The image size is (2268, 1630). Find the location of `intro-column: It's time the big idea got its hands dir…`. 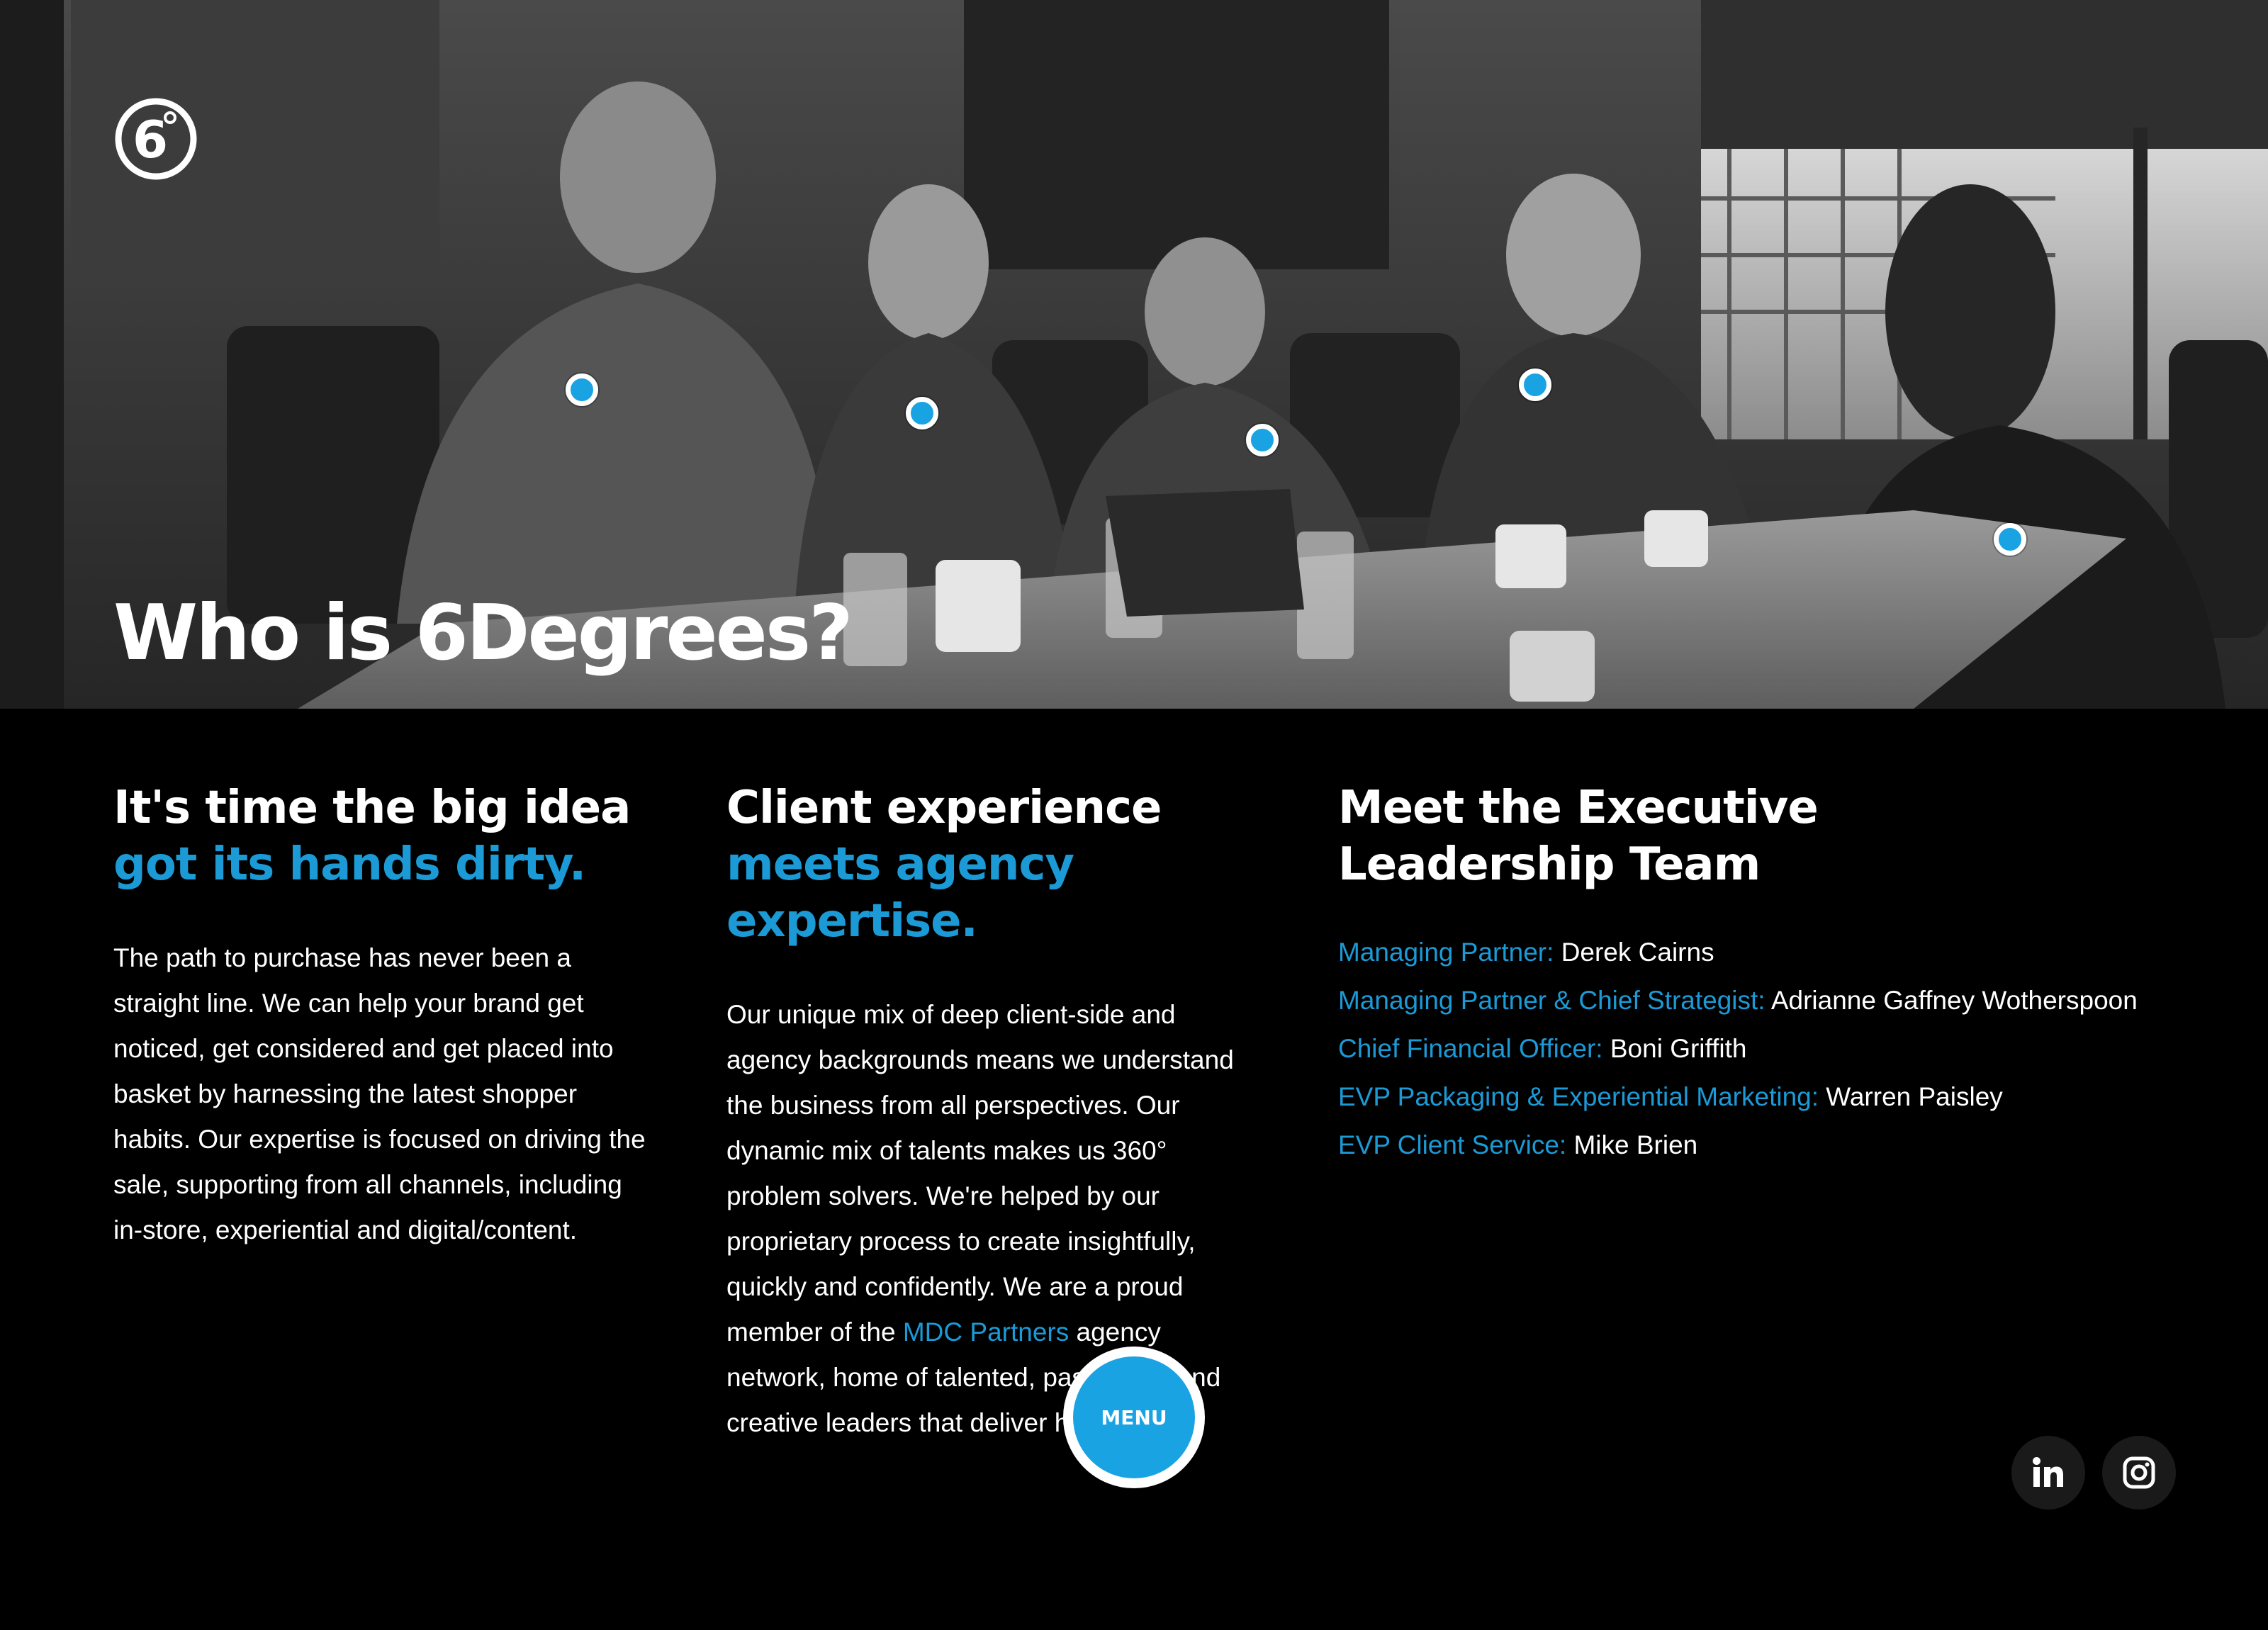

intro-column: It's time the big idea got its hands dir… is located at coordinates (382, 1017).